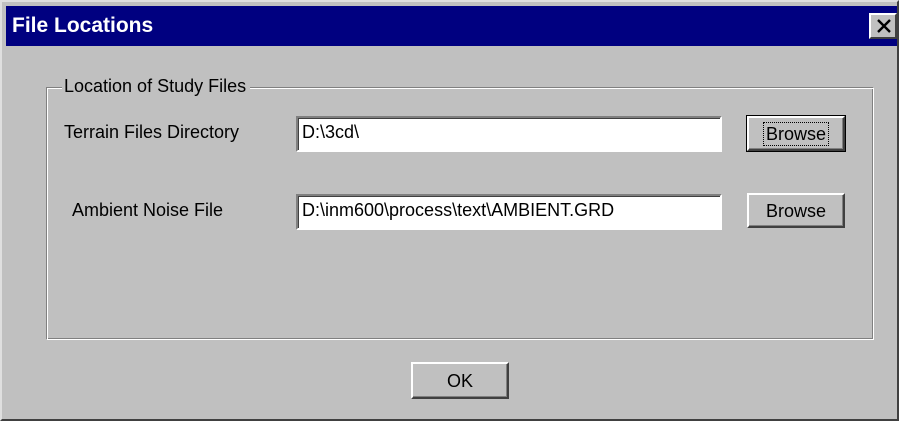 The image size is (899, 421). Describe the element at coordinates (451, 26) in the screenshot. I see `title-bar: File Locations` at that location.